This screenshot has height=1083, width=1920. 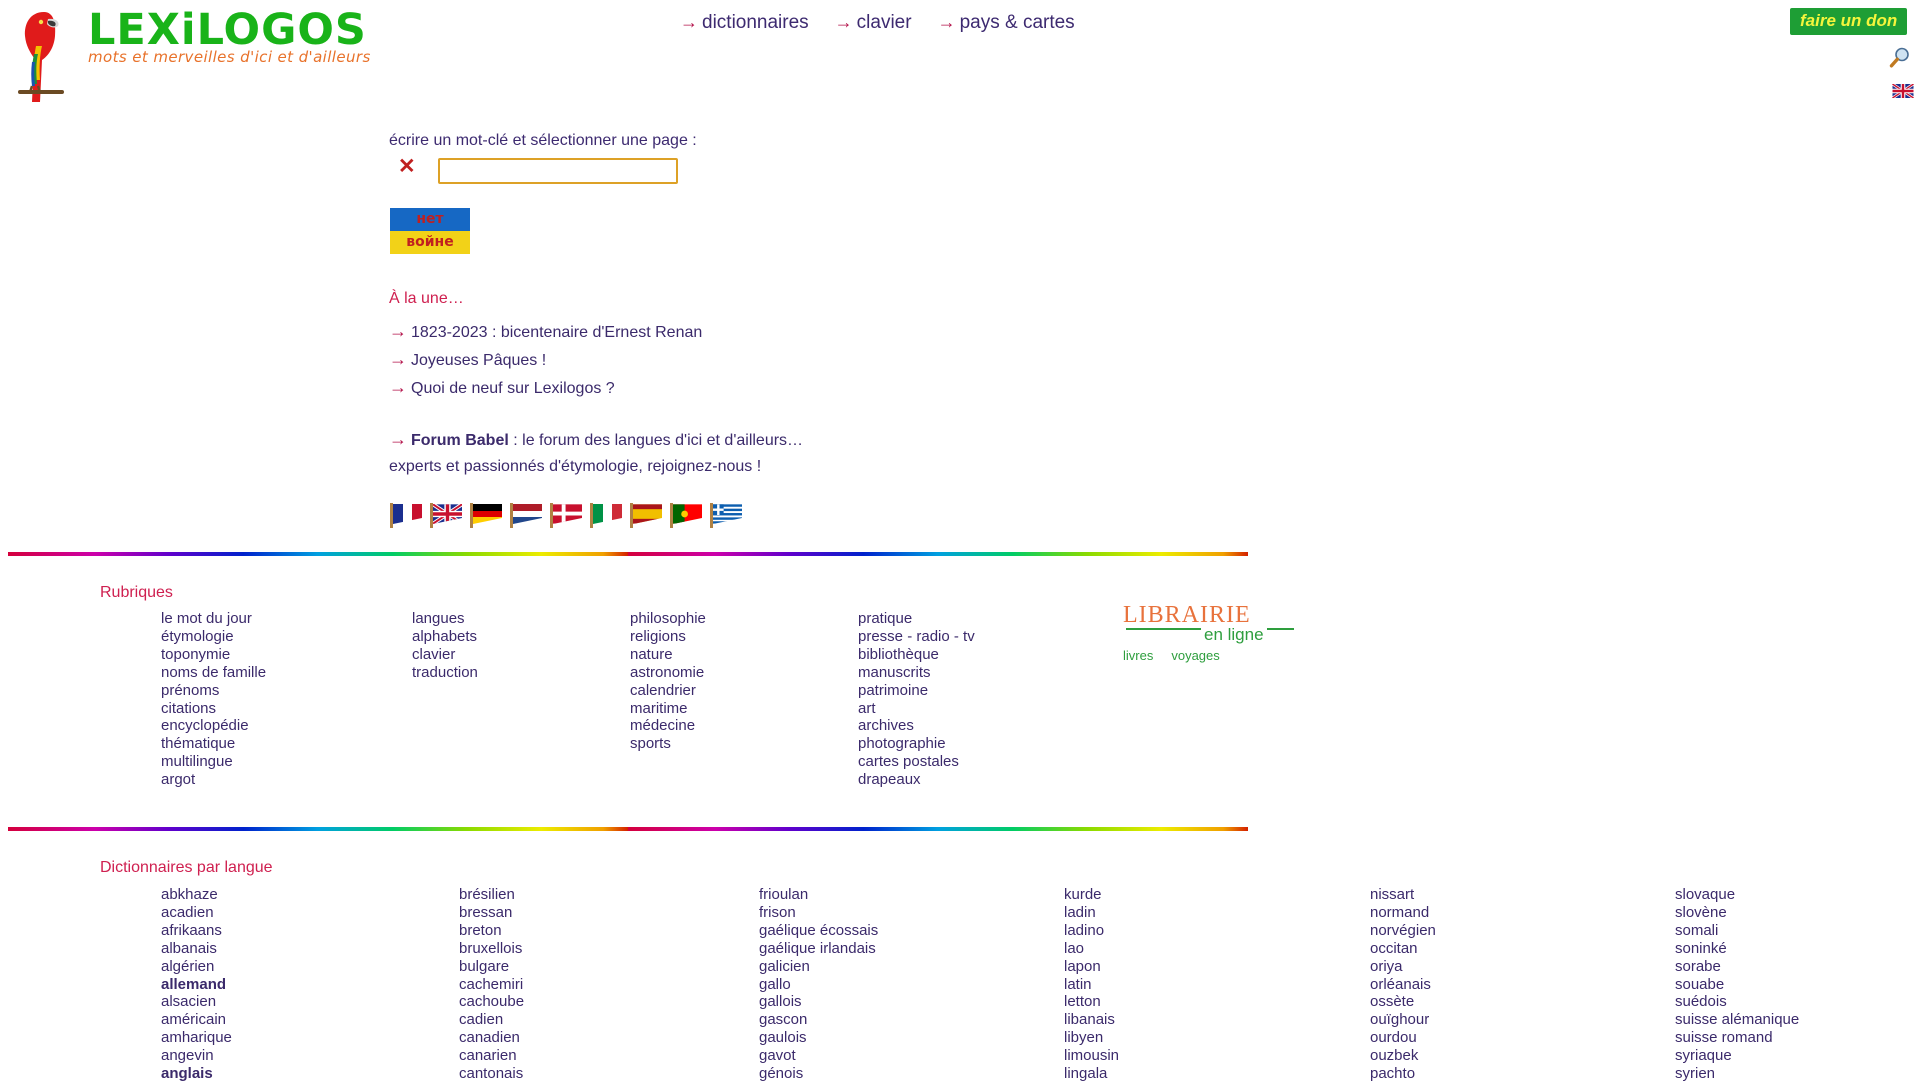 I want to click on dictionnaire-link: angevin, so click(x=196, y=1056).